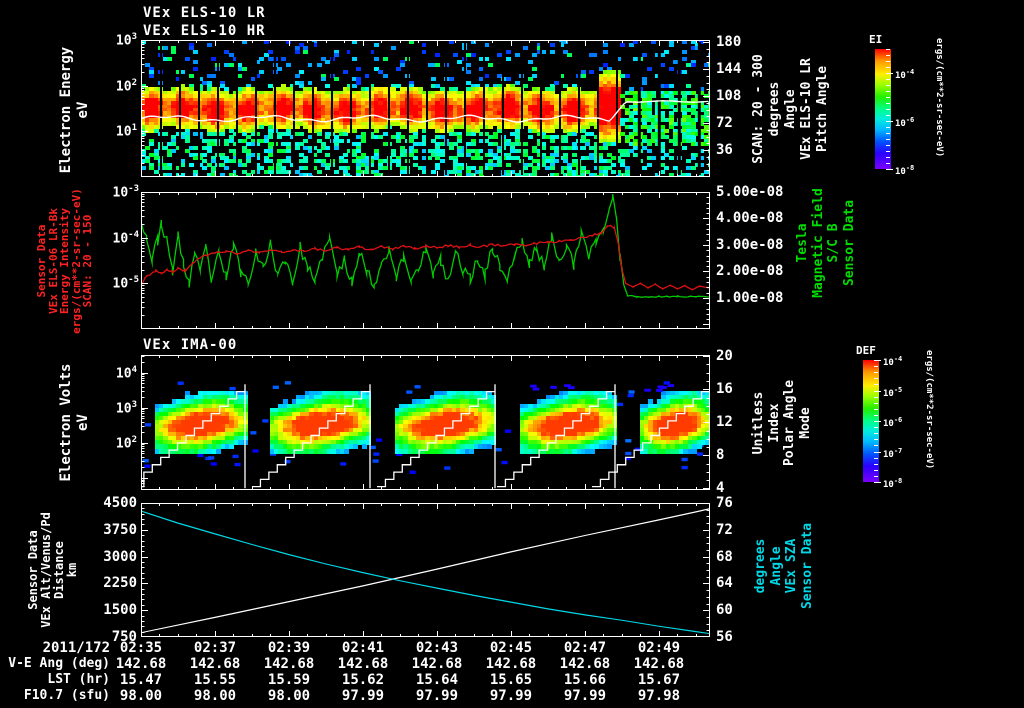 The image size is (1024, 708). Describe the element at coordinates (893, 392) in the screenshot. I see `colorbar-tick-label: 10-5` at that location.